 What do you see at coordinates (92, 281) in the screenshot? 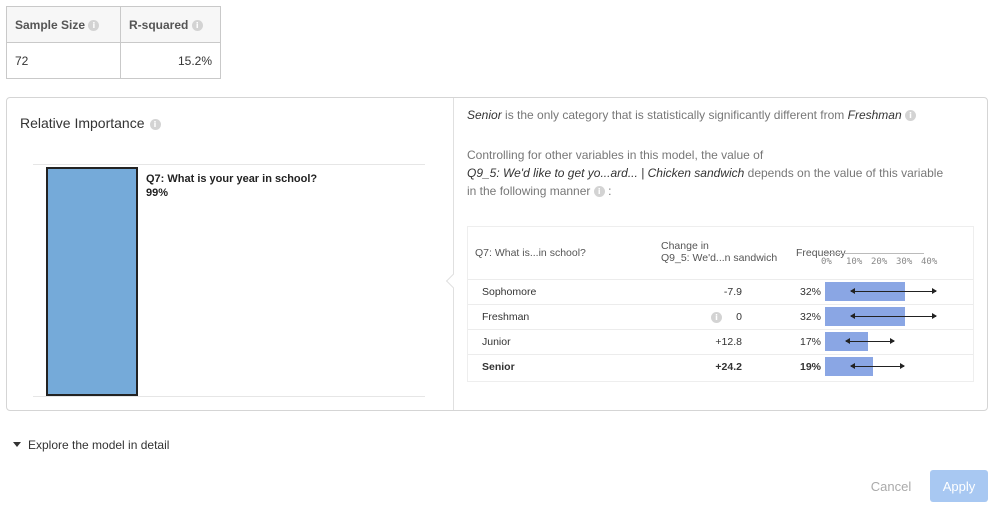
I see `importance-bar` at bounding box center [92, 281].